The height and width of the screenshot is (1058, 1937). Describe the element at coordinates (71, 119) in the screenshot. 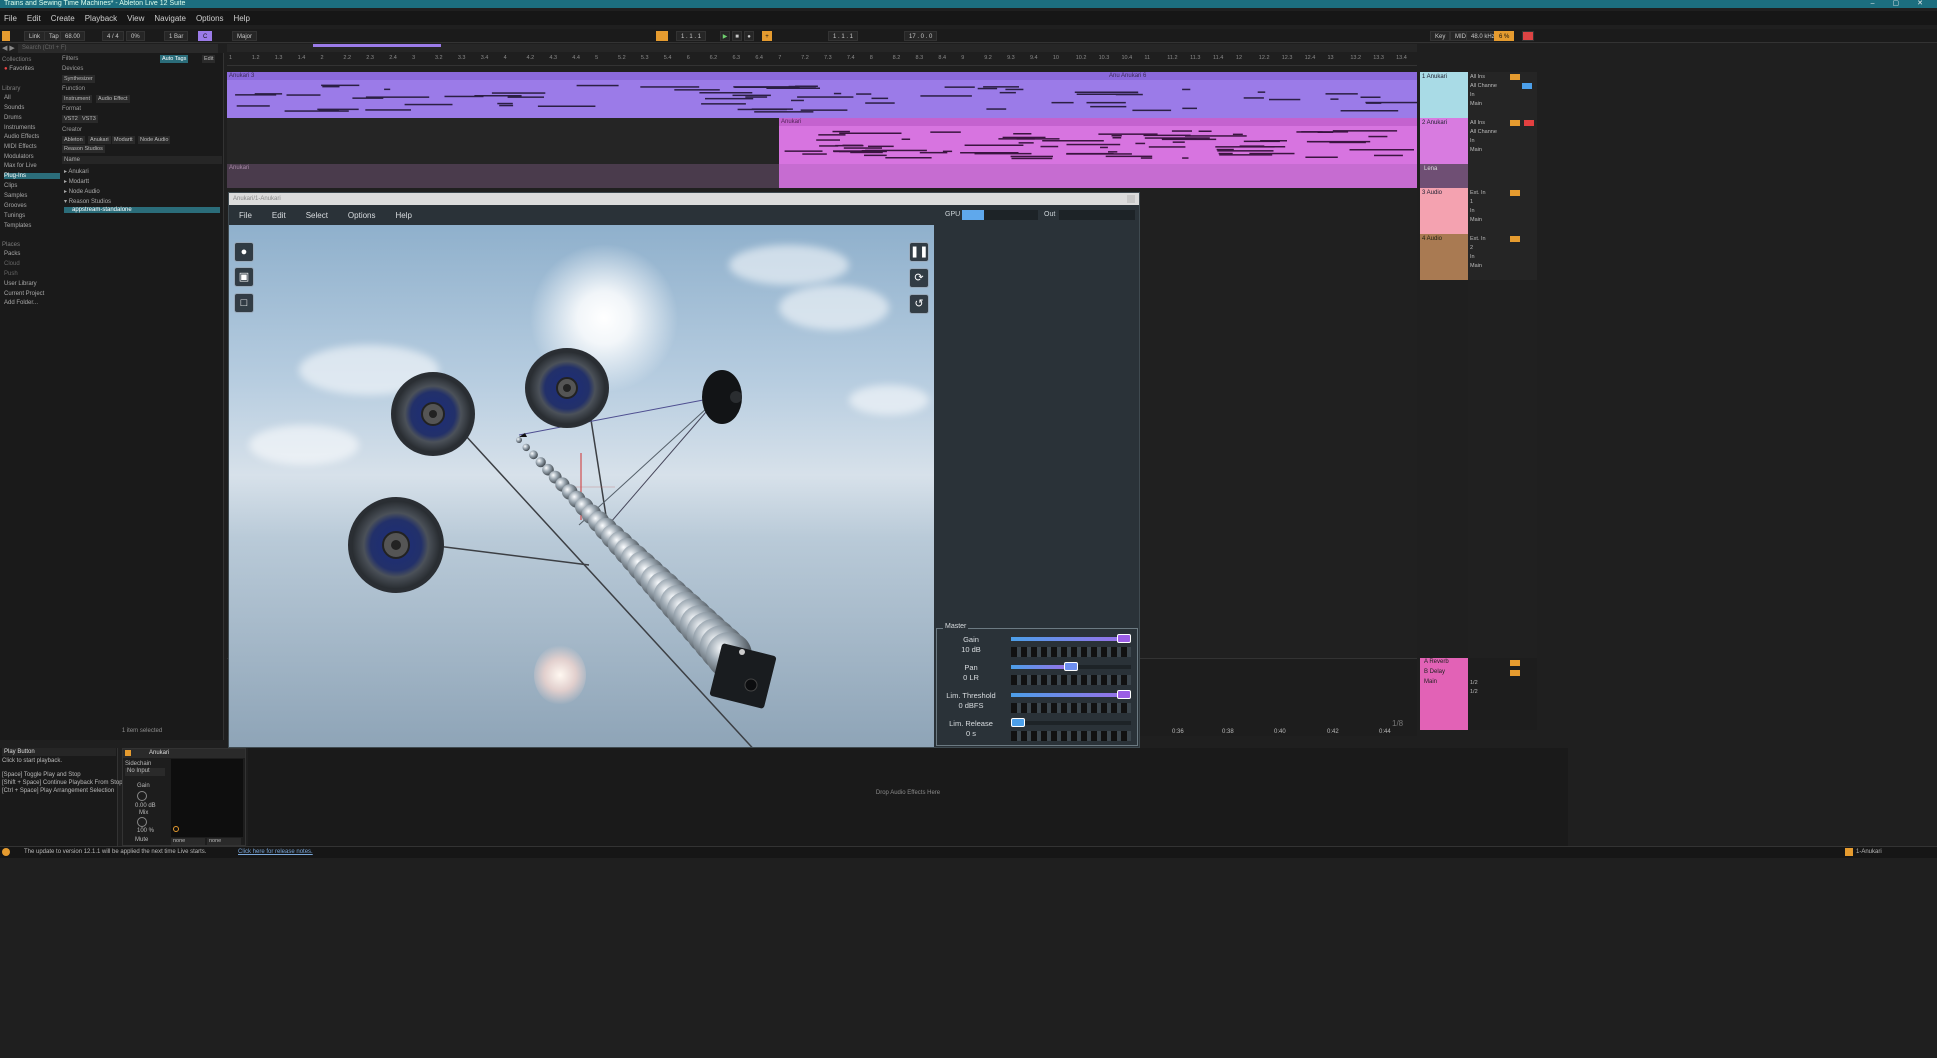

I see `tag-vst2: VST2` at that location.